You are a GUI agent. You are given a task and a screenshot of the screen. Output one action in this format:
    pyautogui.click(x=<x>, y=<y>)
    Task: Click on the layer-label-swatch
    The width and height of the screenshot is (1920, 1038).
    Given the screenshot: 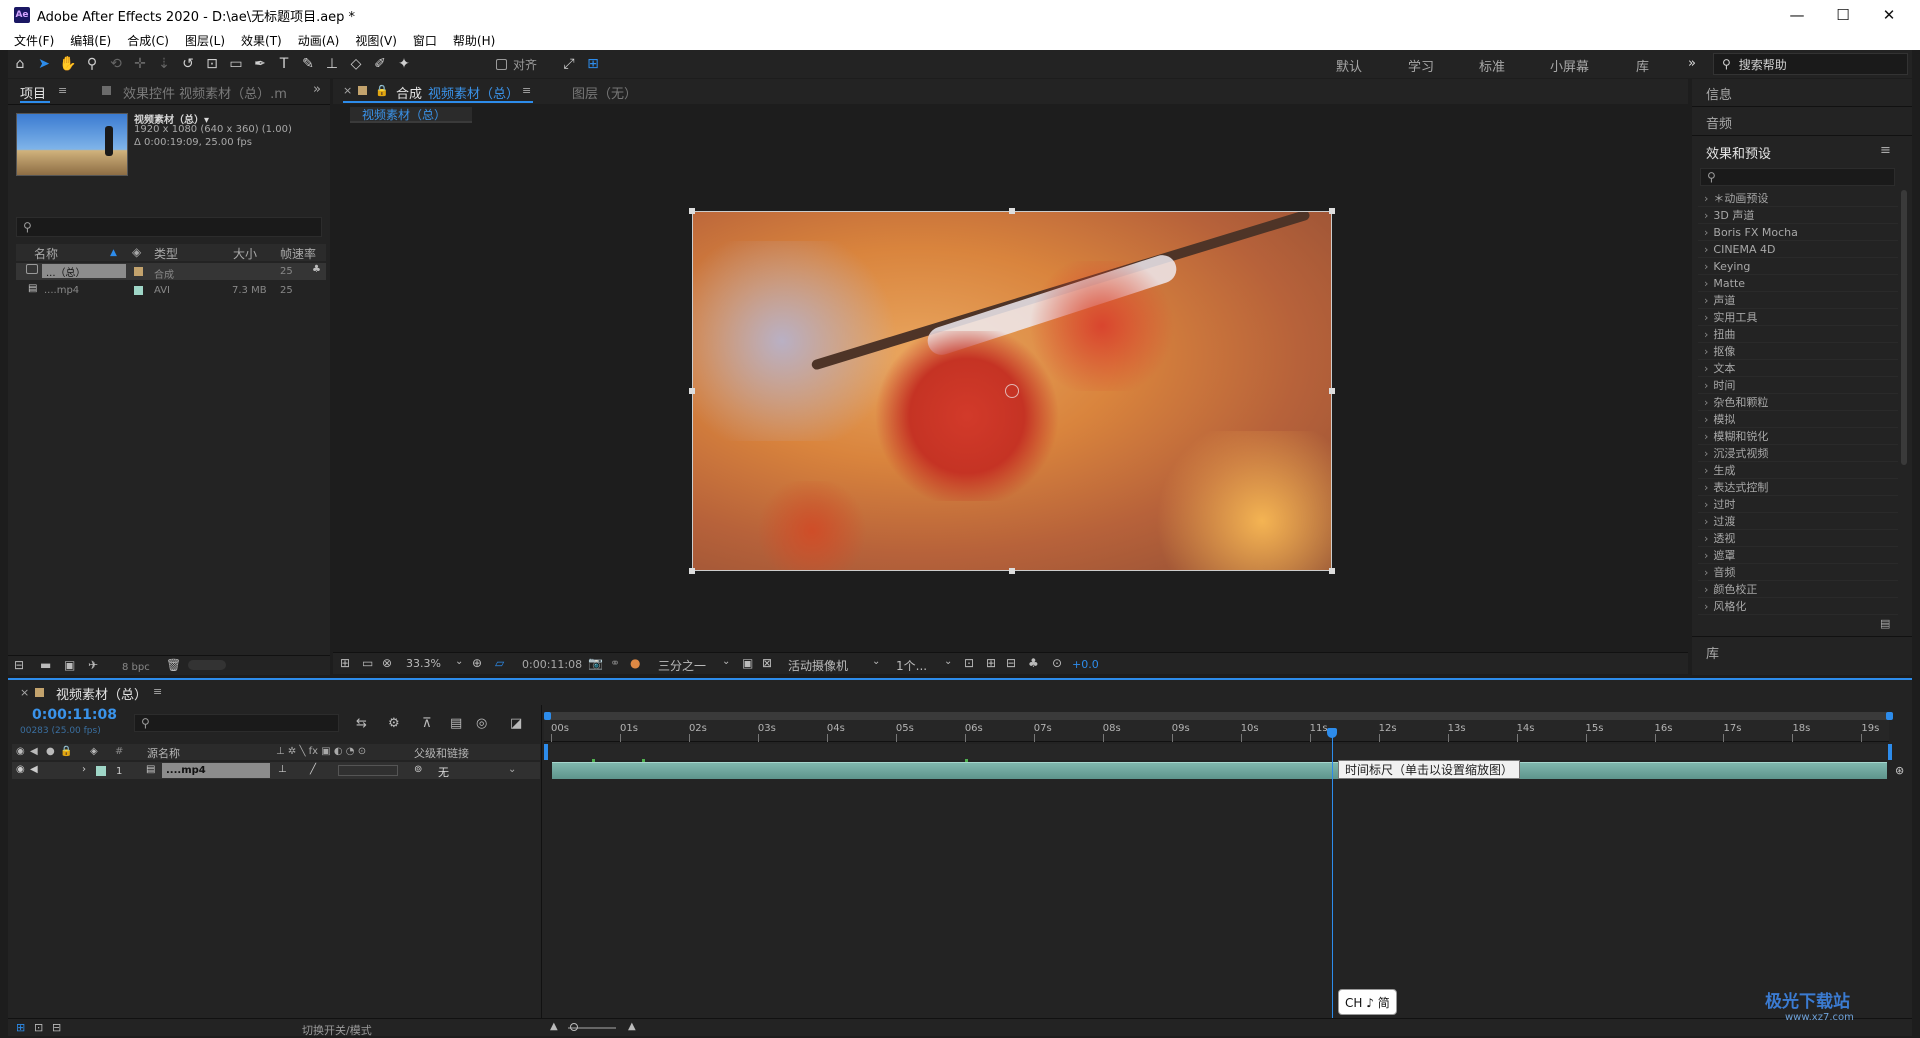 What is the action you would take?
    pyautogui.click(x=101, y=771)
    